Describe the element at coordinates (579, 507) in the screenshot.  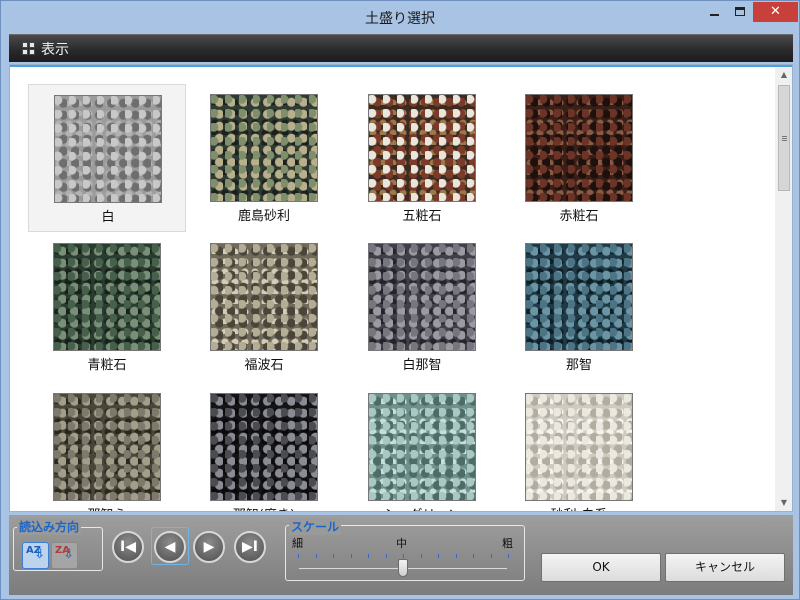
I see `material-label: 砂利-白系` at that location.